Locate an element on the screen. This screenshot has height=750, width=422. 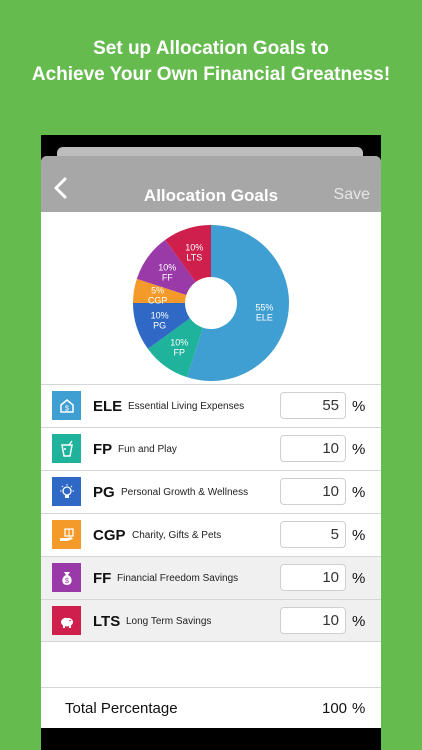
category-description: Essential Living Expenses is located at coordinates (186, 406).